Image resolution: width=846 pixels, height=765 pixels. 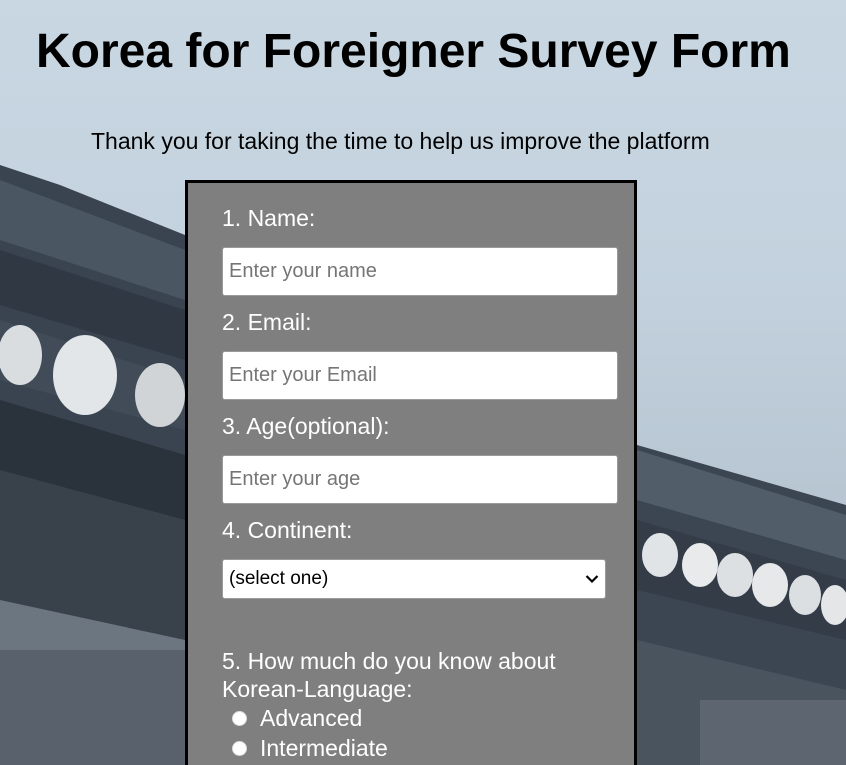 What do you see at coordinates (420, 375) in the screenshot?
I see `email-input` at bounding box center [420, 375].